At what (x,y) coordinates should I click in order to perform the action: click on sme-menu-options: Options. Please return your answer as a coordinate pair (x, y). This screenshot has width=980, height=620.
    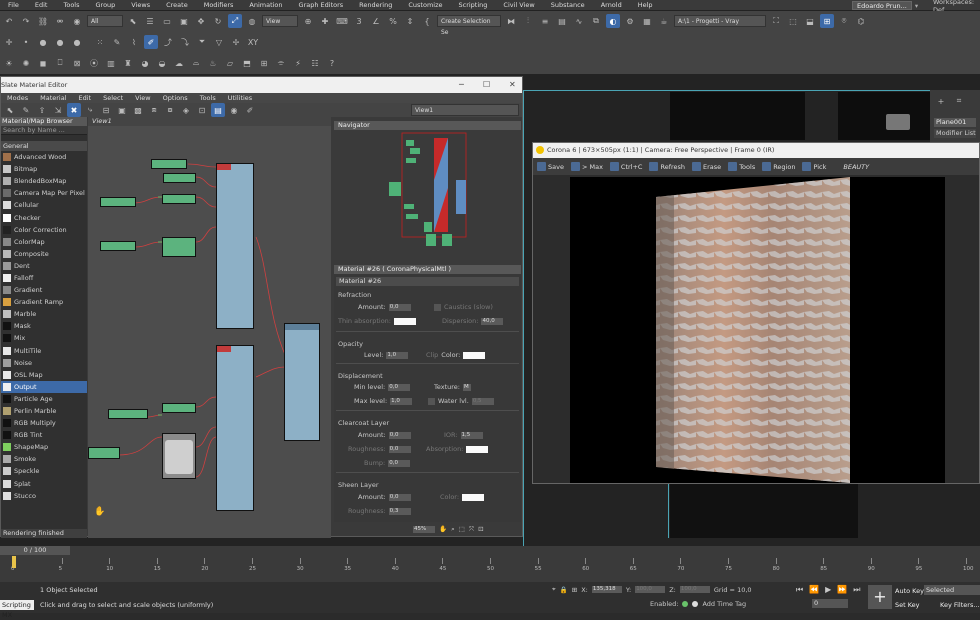
    Looking at the image, I should click on (175, 98).